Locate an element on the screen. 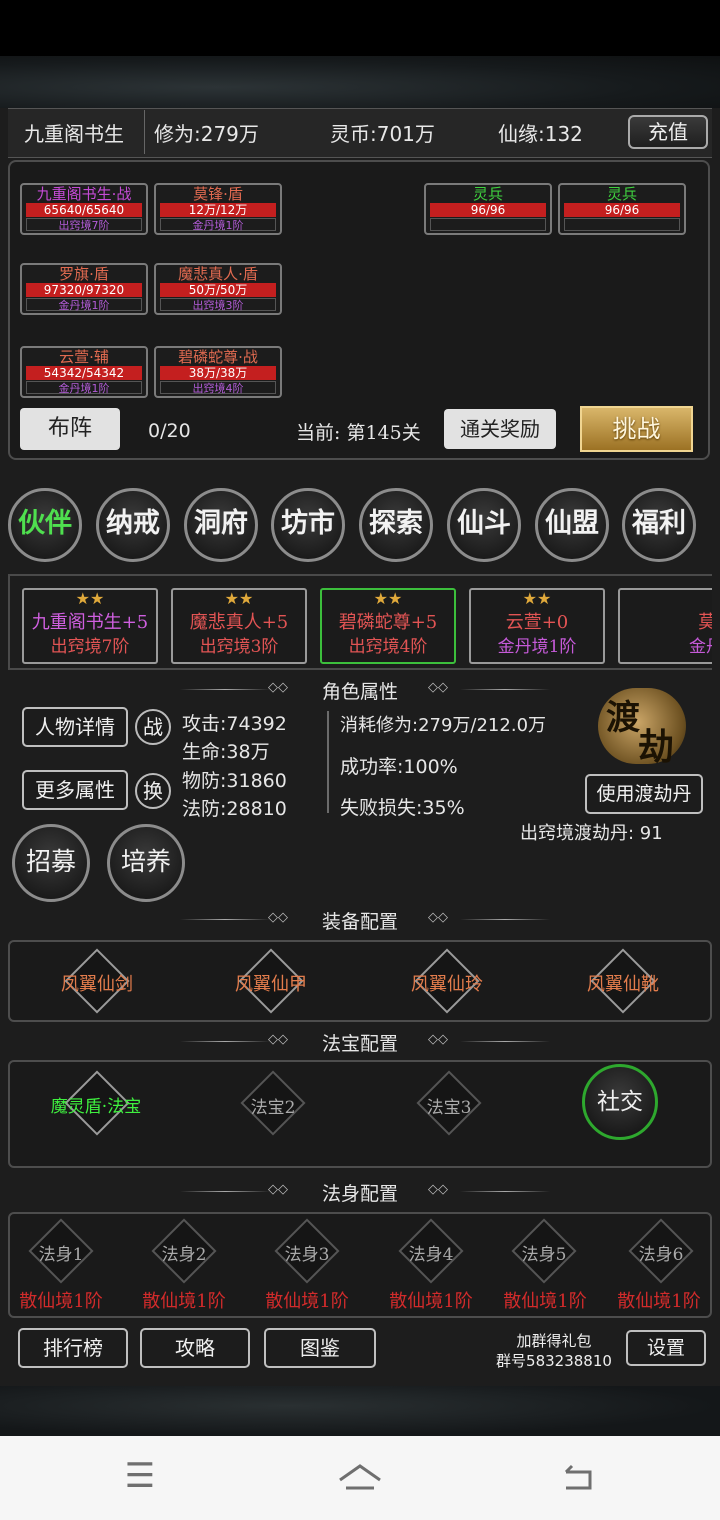  stat-divider is located at coordinates (328, 762).